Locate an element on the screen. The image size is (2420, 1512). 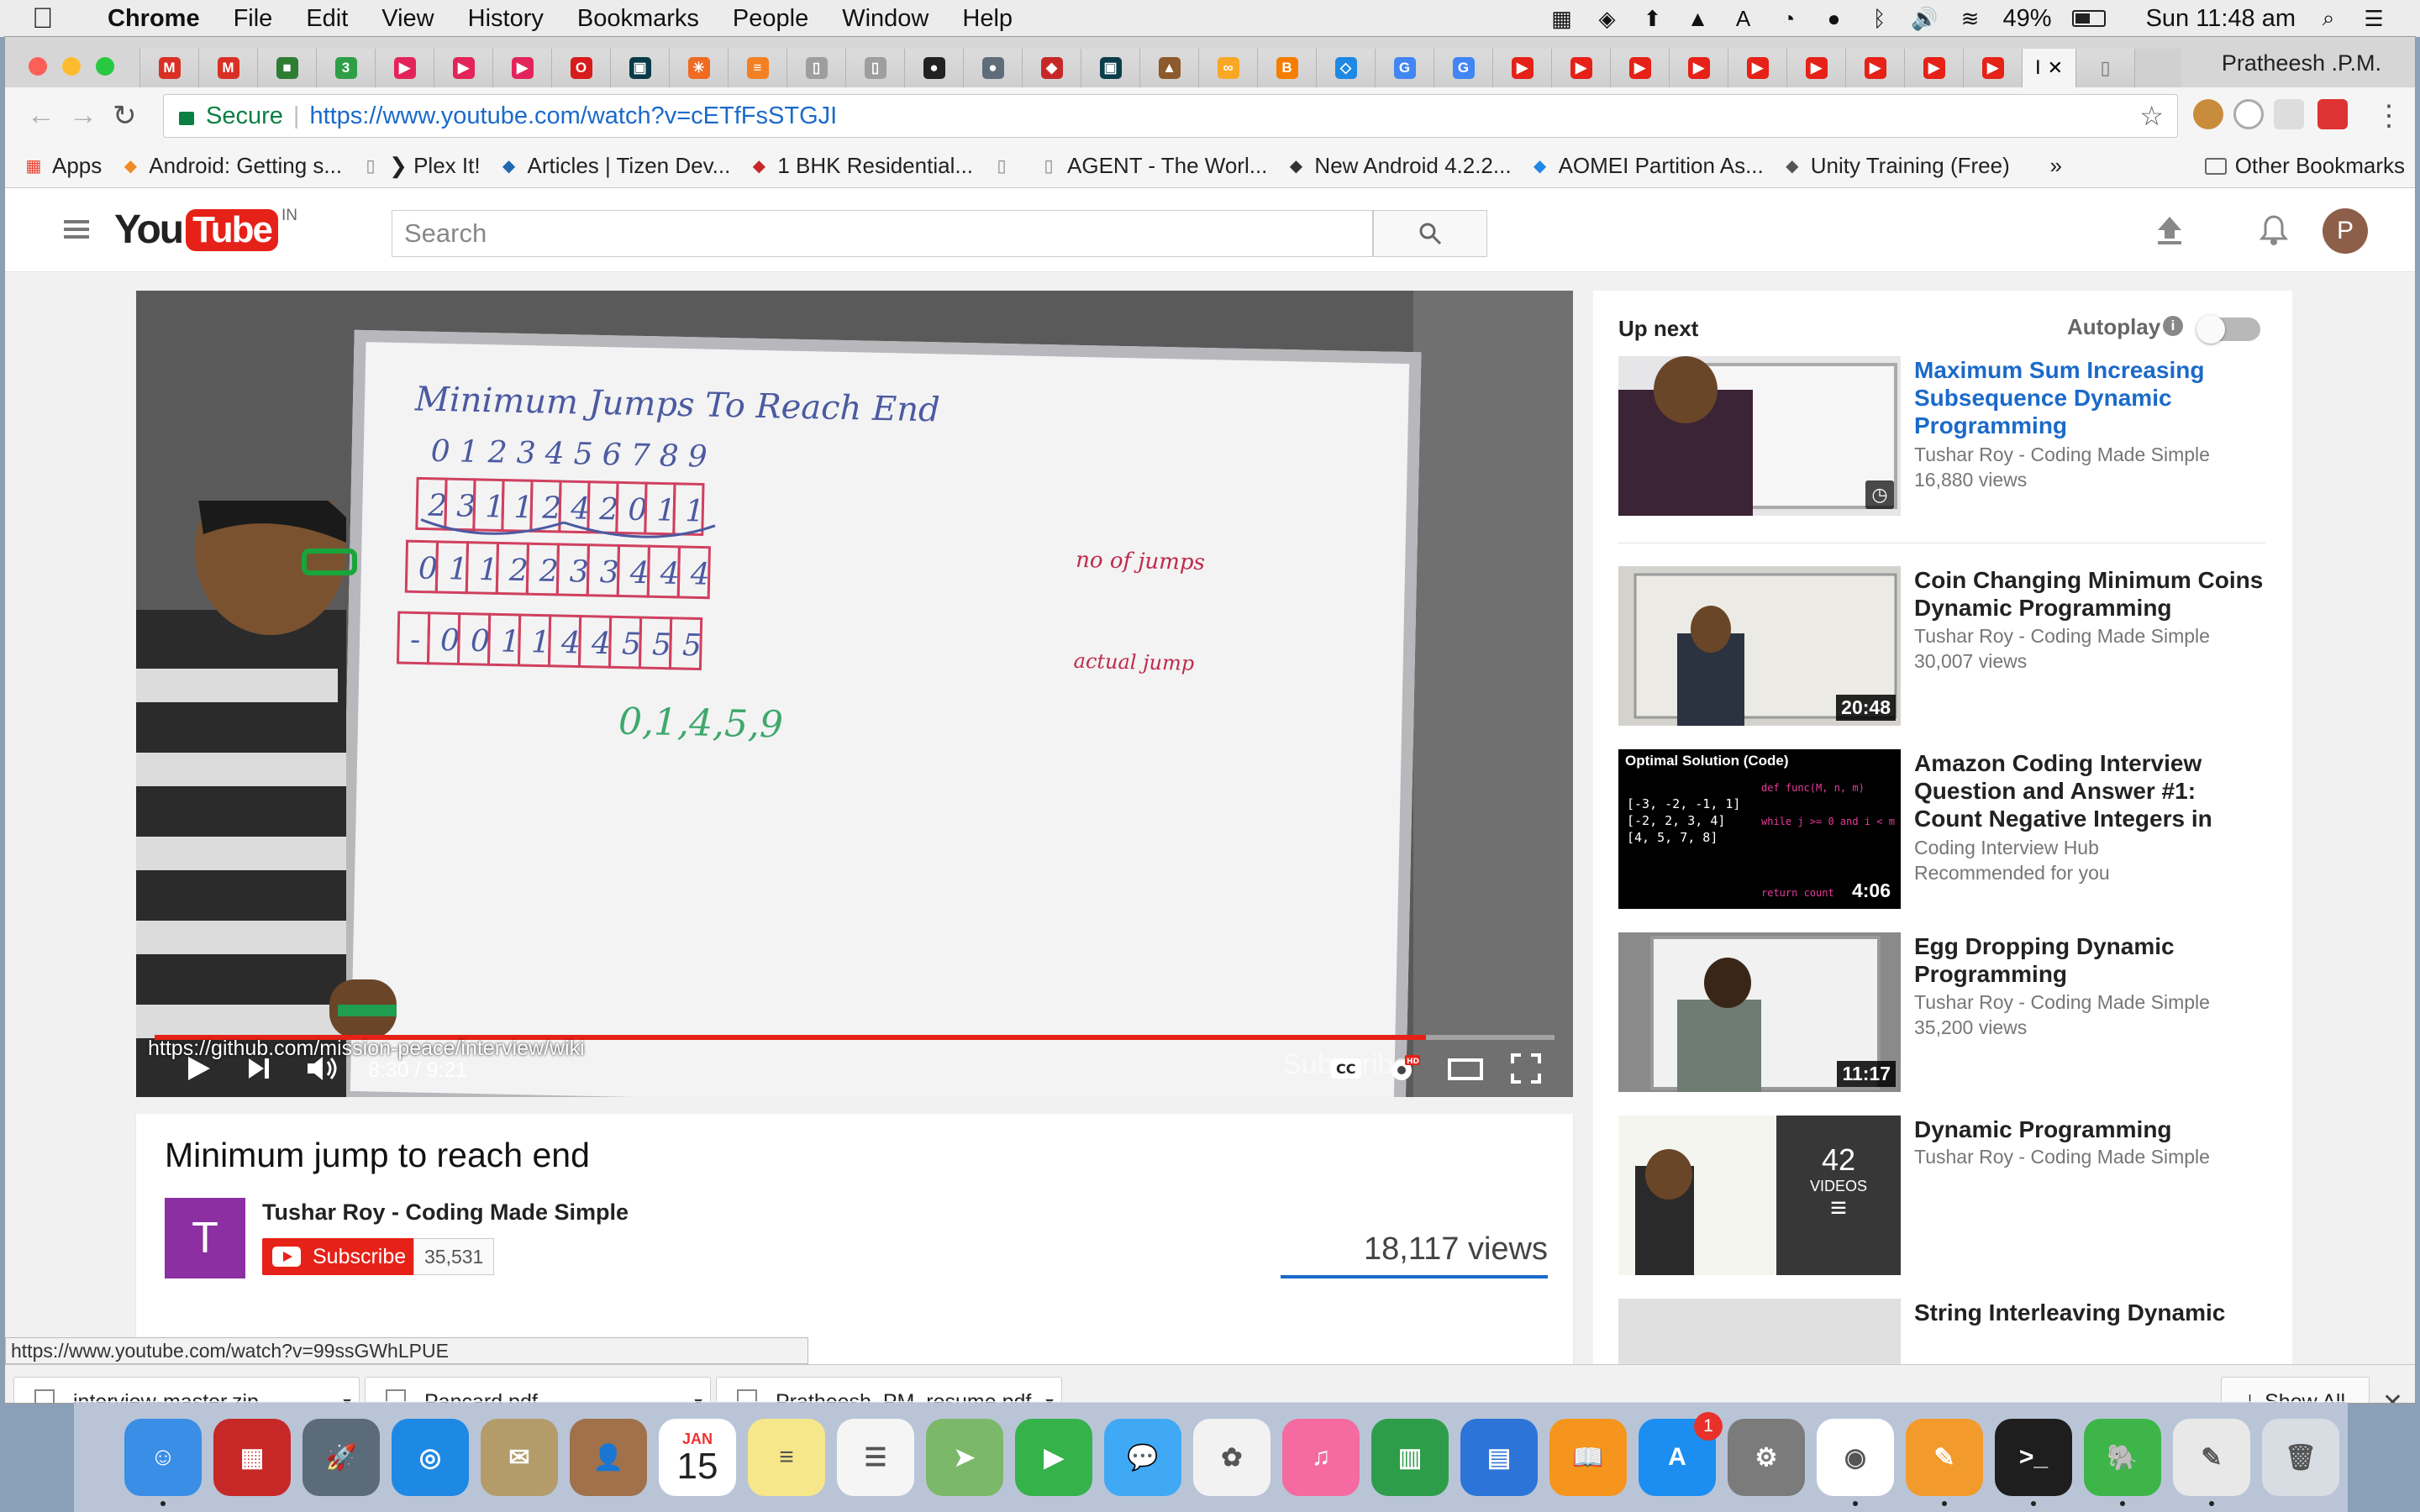
captions-icon: CC is located at coordinates (1346, 1068).